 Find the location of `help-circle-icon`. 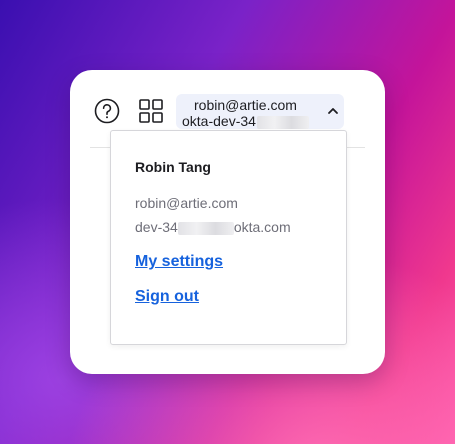

help-circle-icon is located at coordinates (107, 111).